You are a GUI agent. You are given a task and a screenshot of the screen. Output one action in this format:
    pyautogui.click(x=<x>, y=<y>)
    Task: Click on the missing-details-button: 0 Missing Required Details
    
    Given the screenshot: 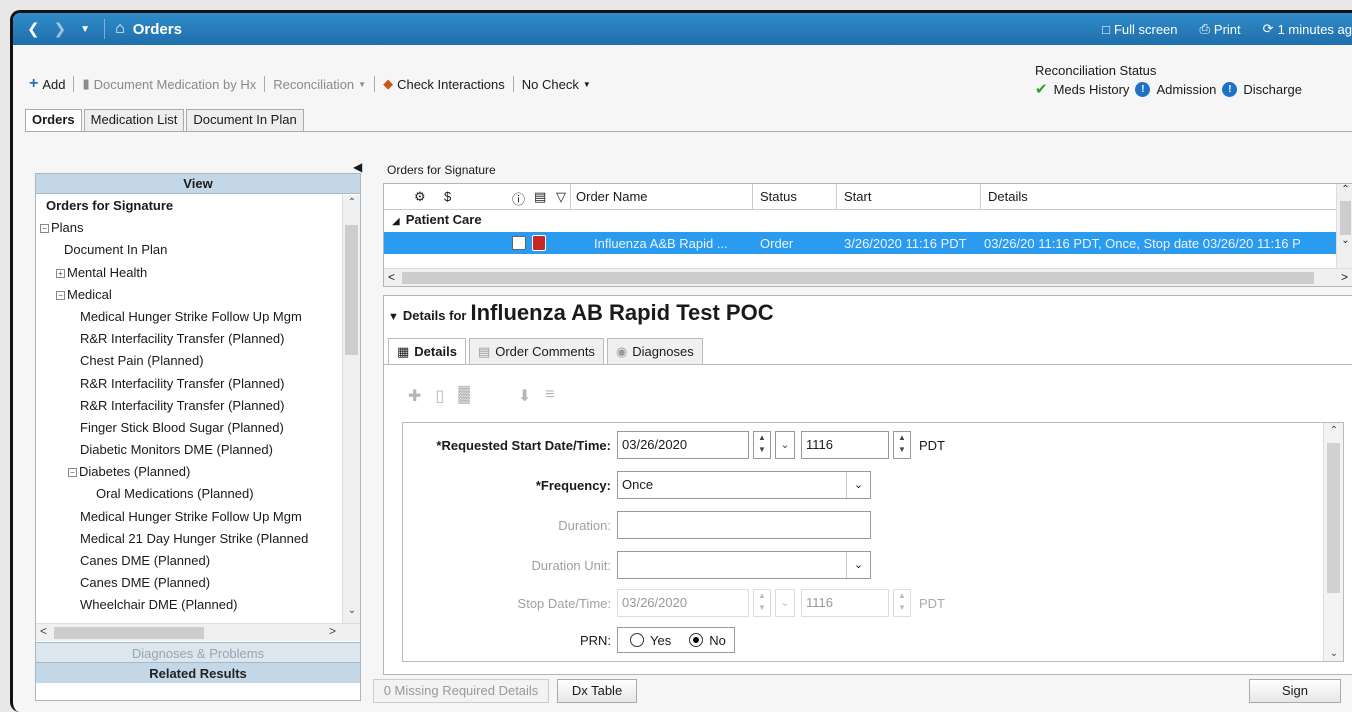 What is the action you would take?
    pyautogui.click(x=461, y=691)
    